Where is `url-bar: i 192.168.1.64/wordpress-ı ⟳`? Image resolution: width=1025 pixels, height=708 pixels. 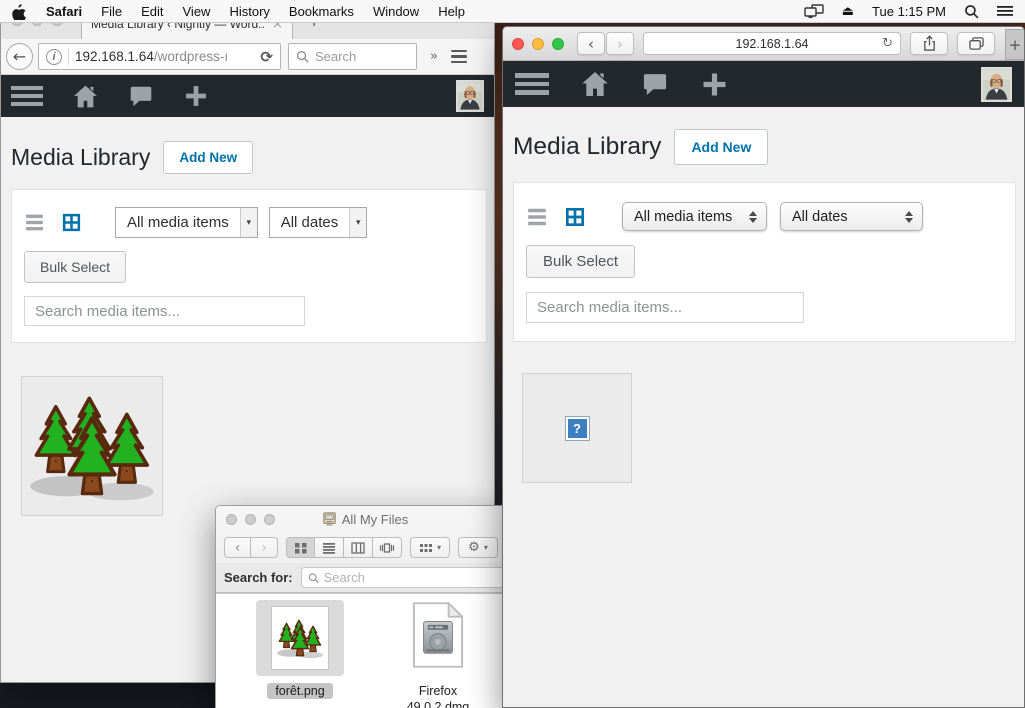 url-bar: i 192.168.1.64/wordpress-ı ⟳ is located at coordinates (159, 56).